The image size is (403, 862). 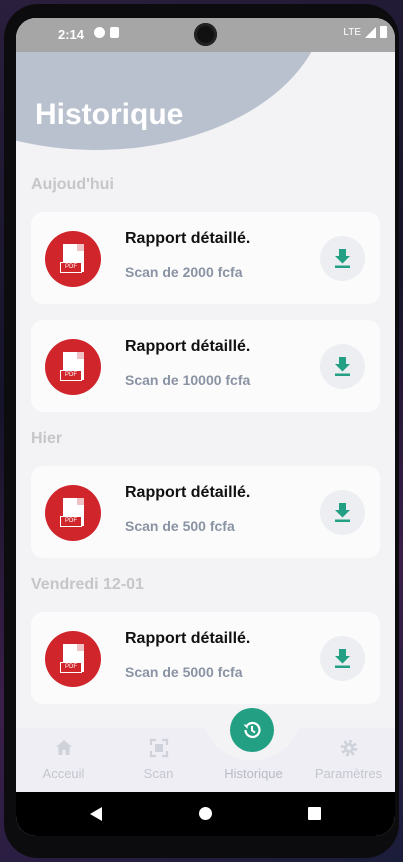 What do you see at coordinates (348, 748) in the screenshot?
I see `gear-icon` at bounding box center [348, 748].